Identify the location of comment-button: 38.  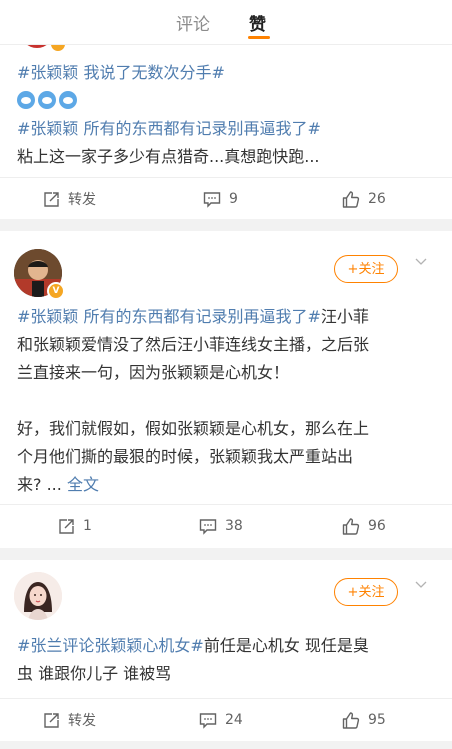
(221, 526).